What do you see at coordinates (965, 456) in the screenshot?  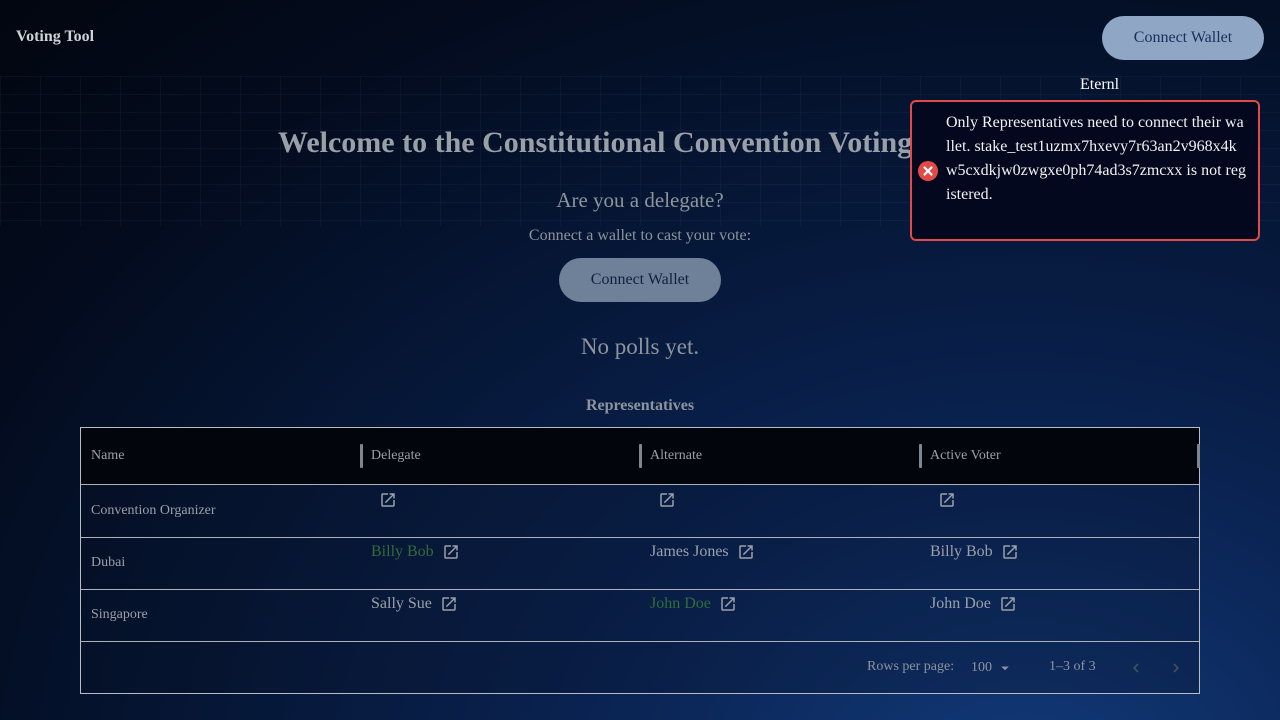 I see `column-header-active-voter: Active Voter` at bounding box center [965, 456].